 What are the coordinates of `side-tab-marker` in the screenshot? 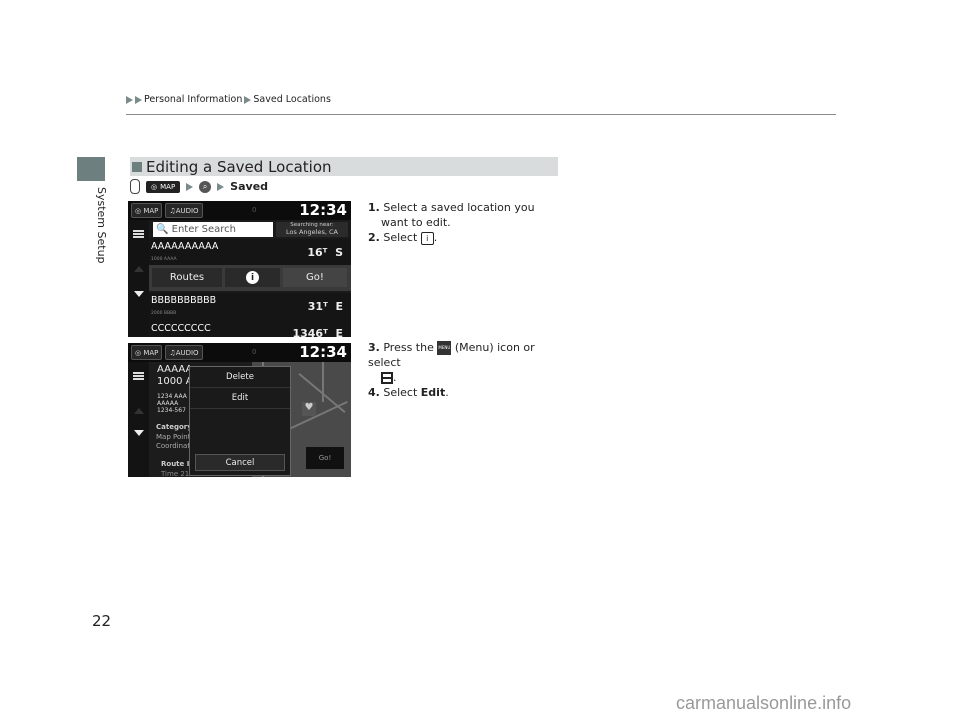 It's located at (91, 169).